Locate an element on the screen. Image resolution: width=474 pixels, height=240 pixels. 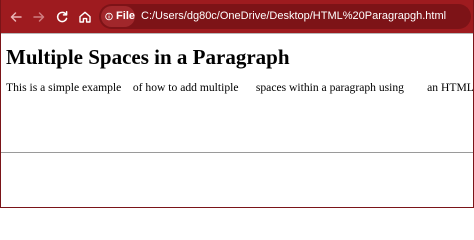
file-scheme-label: File is located at coordinates (125, 16).